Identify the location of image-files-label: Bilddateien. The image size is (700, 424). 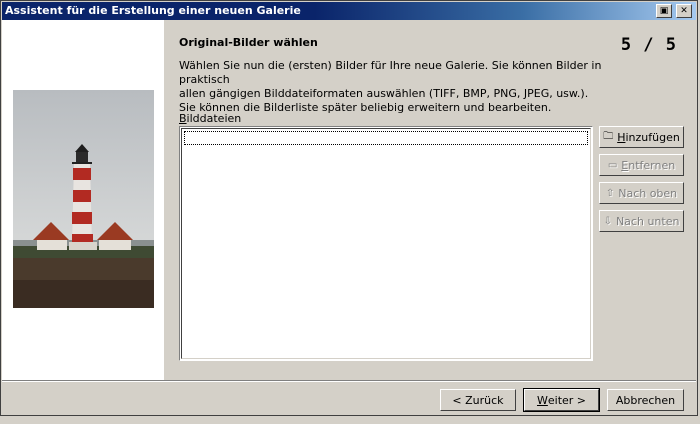
(210, 118).